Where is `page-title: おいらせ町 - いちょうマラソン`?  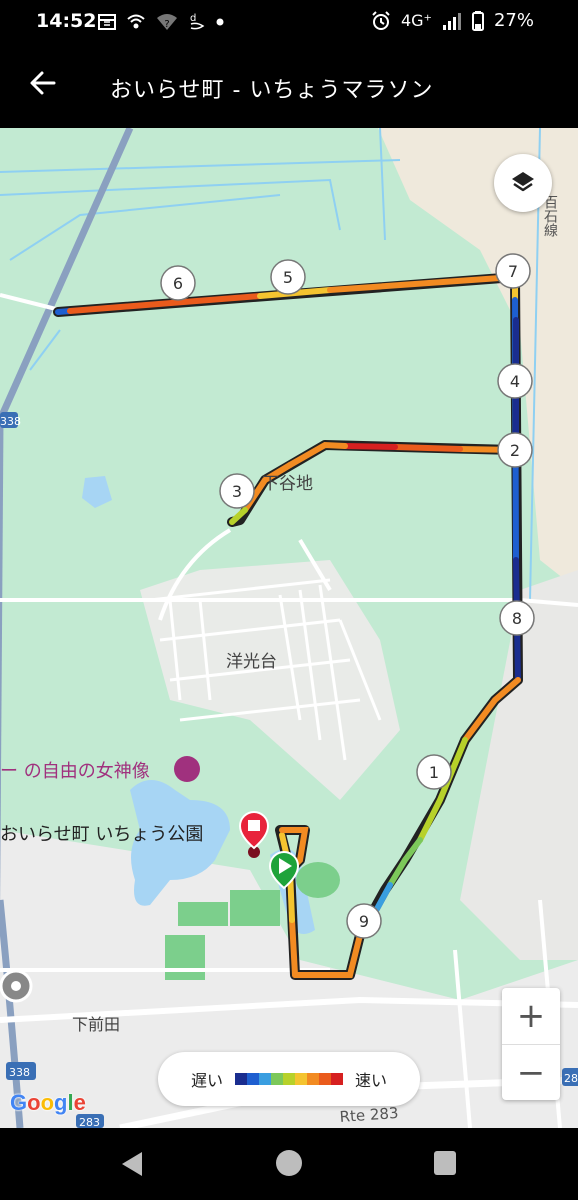 page-title: おいらせ町 - いちょうマラソン is located at coordinates (272, 90).